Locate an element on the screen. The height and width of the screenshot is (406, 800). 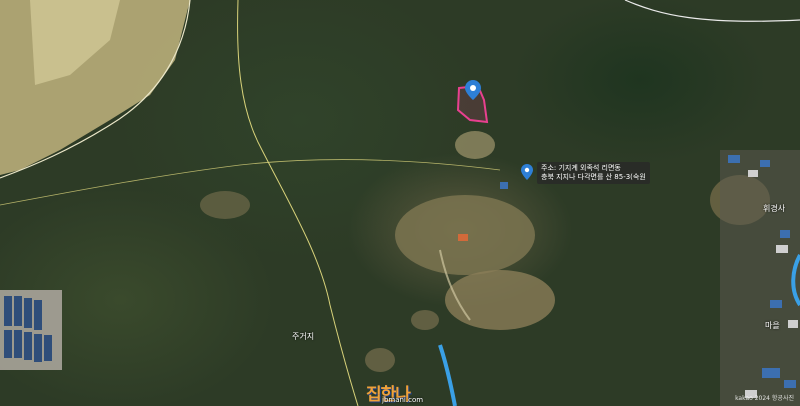
village-area is located at coordinates (760, 278).